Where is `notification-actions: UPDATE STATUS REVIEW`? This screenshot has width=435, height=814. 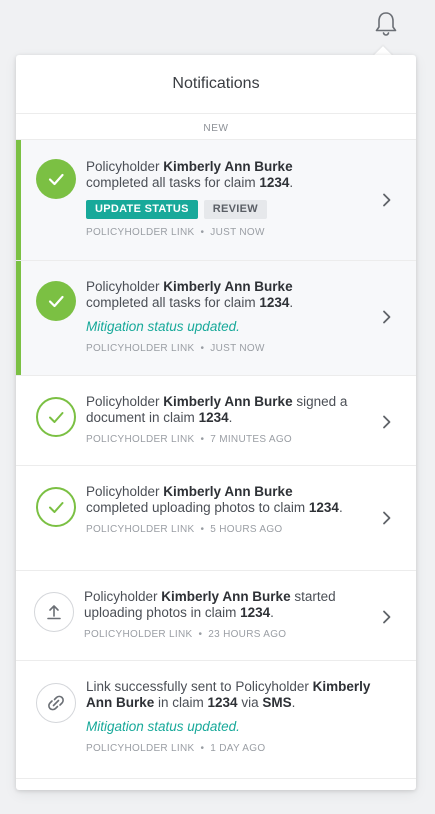 notification-actions: UPDATE STATUS REVIEW is located at coordinates (229, 209).